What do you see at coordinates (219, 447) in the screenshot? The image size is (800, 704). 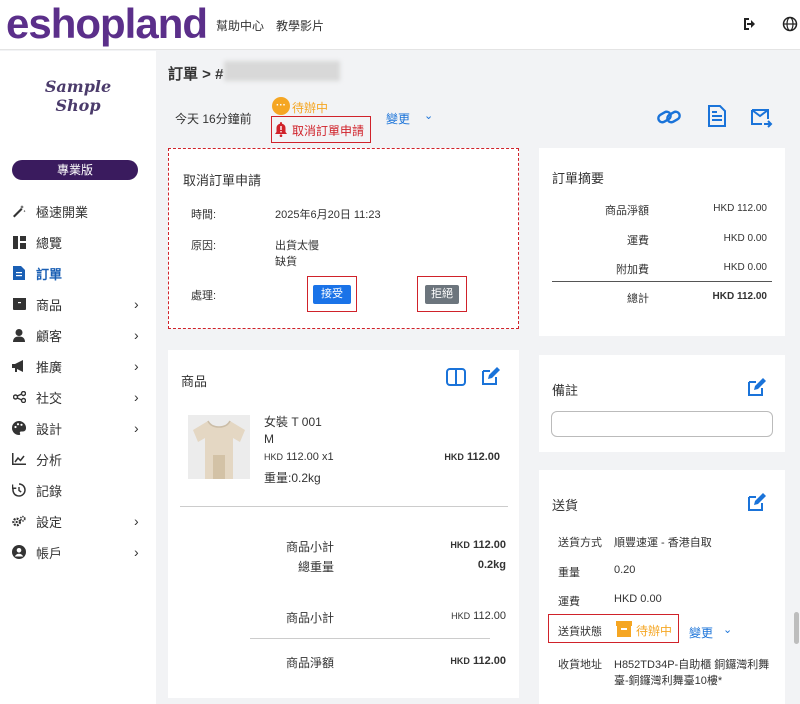 I see `product-thumbnail` at bounding box center [219, 447].